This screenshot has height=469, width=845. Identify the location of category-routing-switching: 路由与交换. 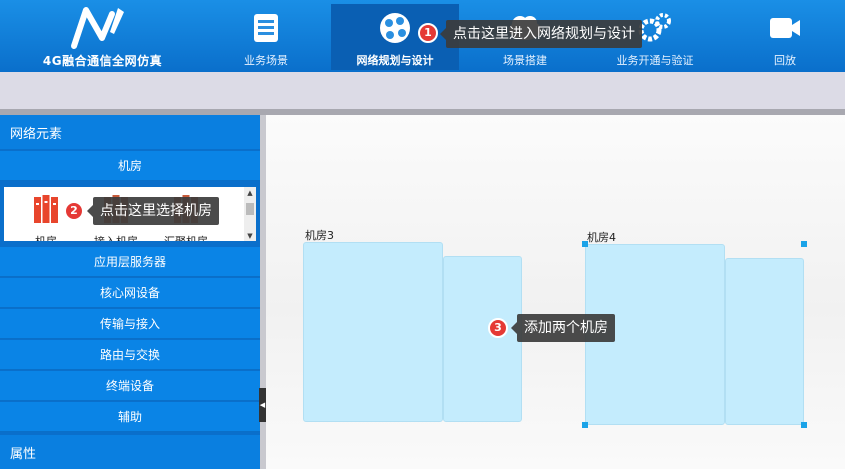
(130, 355).